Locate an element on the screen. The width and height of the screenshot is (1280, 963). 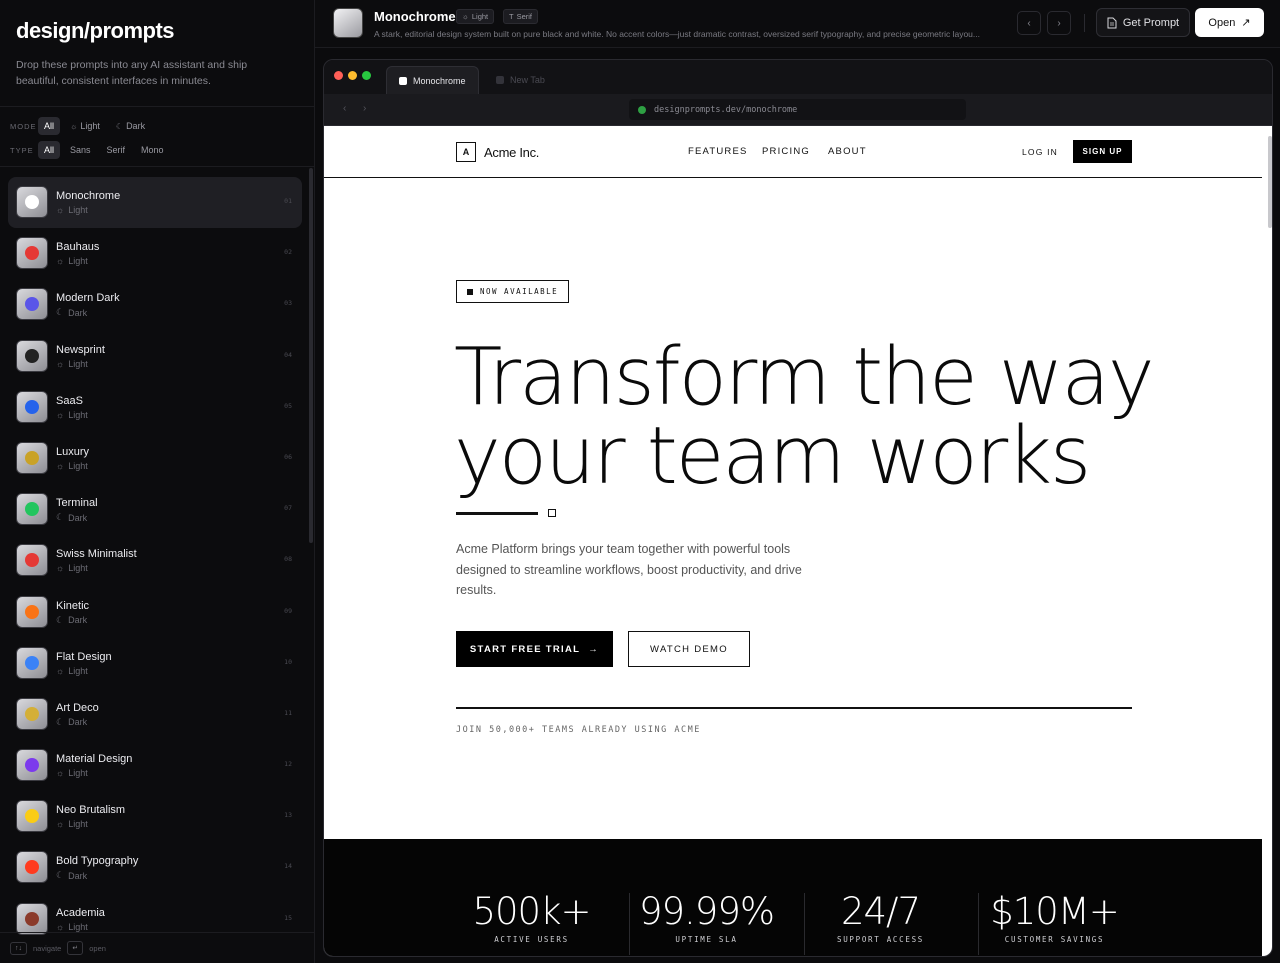
signup-button: SIGN UP is located at coordinates (1102, 151).